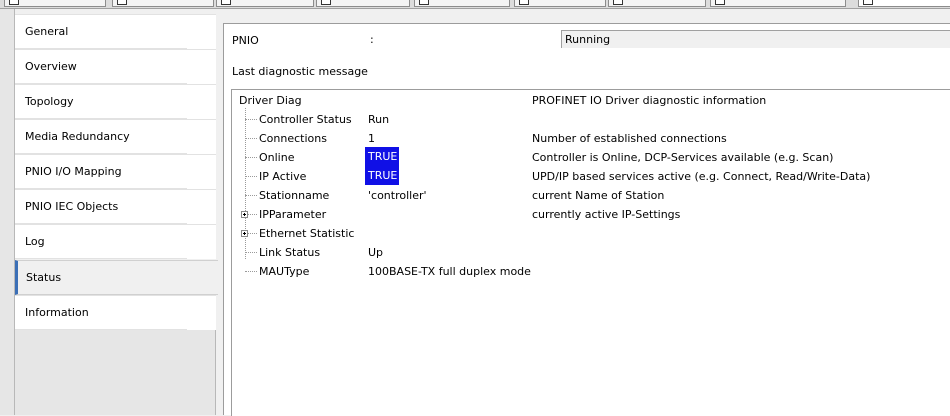  Describe the element at coordinates (305, 119) in the screenshot. I see `tree-item-name: Controller Status` at that location.